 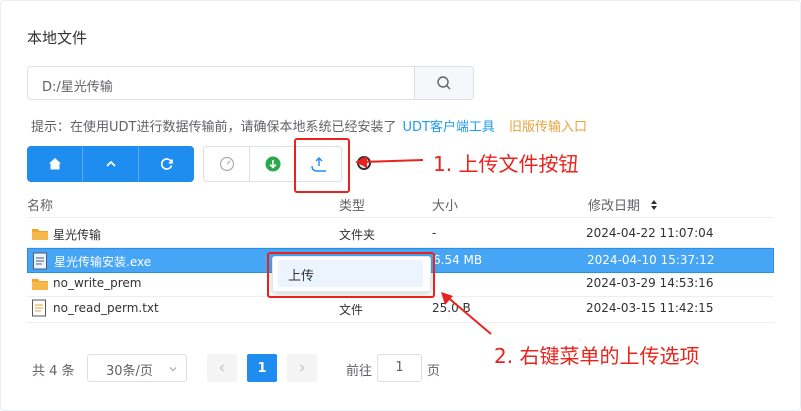 I want to click on file-icon, so click(x=40, y=261).